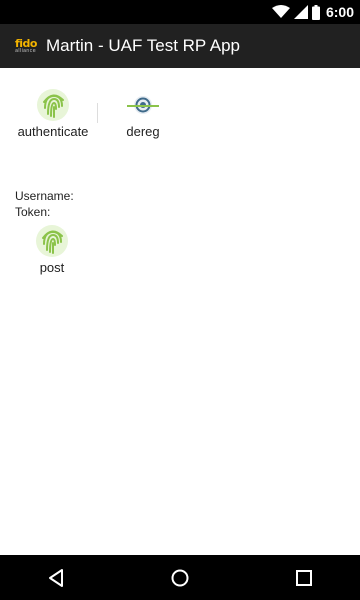  Describe the element at coordinates (315, 12) in the screenshot. I see `battery-icon` at that location.